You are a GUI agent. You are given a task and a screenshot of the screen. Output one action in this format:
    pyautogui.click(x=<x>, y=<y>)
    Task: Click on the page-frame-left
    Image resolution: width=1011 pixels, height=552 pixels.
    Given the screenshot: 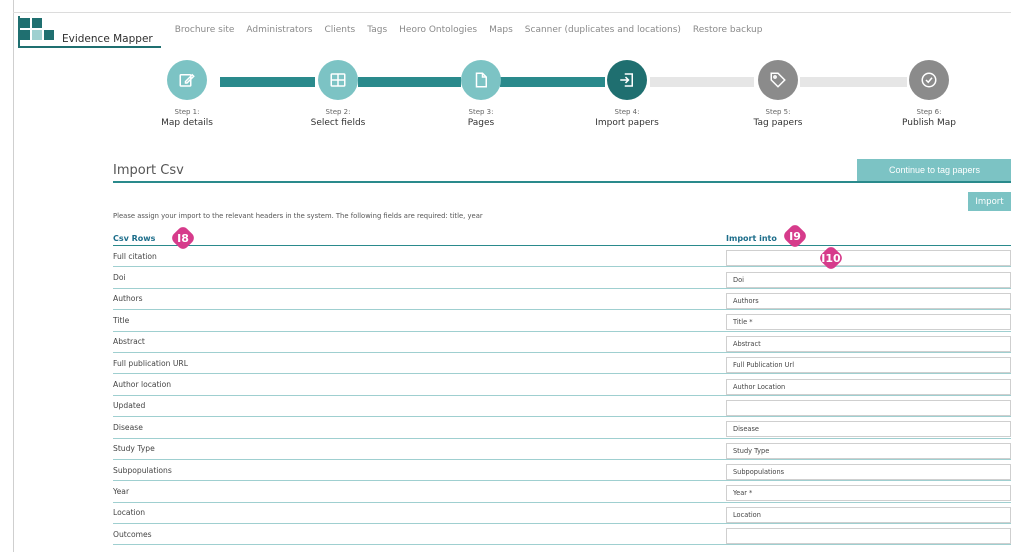 What is the action you would take?
    pyautogui.click(x=13, y=276)
    